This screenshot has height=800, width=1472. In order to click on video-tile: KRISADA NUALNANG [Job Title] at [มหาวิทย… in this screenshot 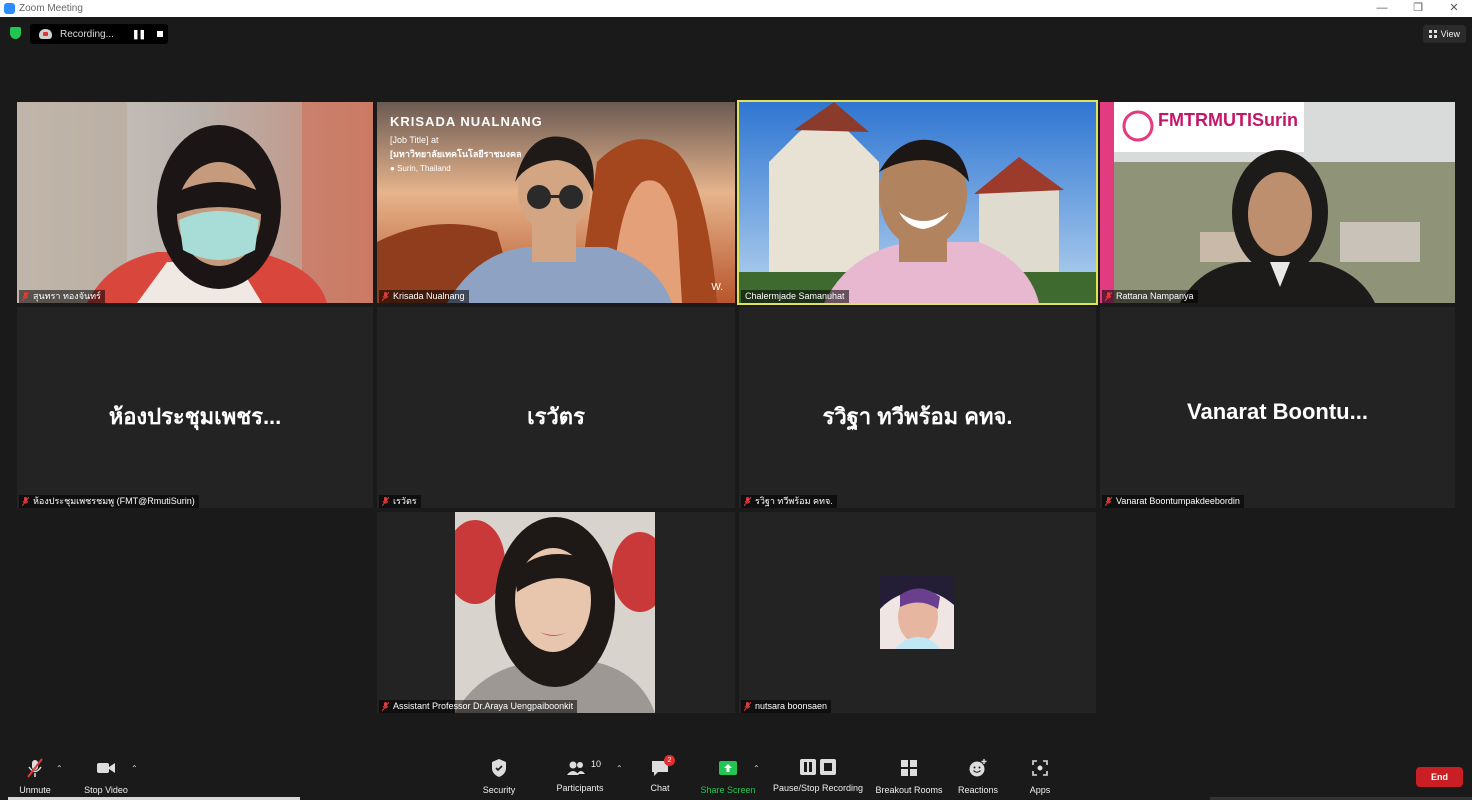, I will do `click(556, 202)`.